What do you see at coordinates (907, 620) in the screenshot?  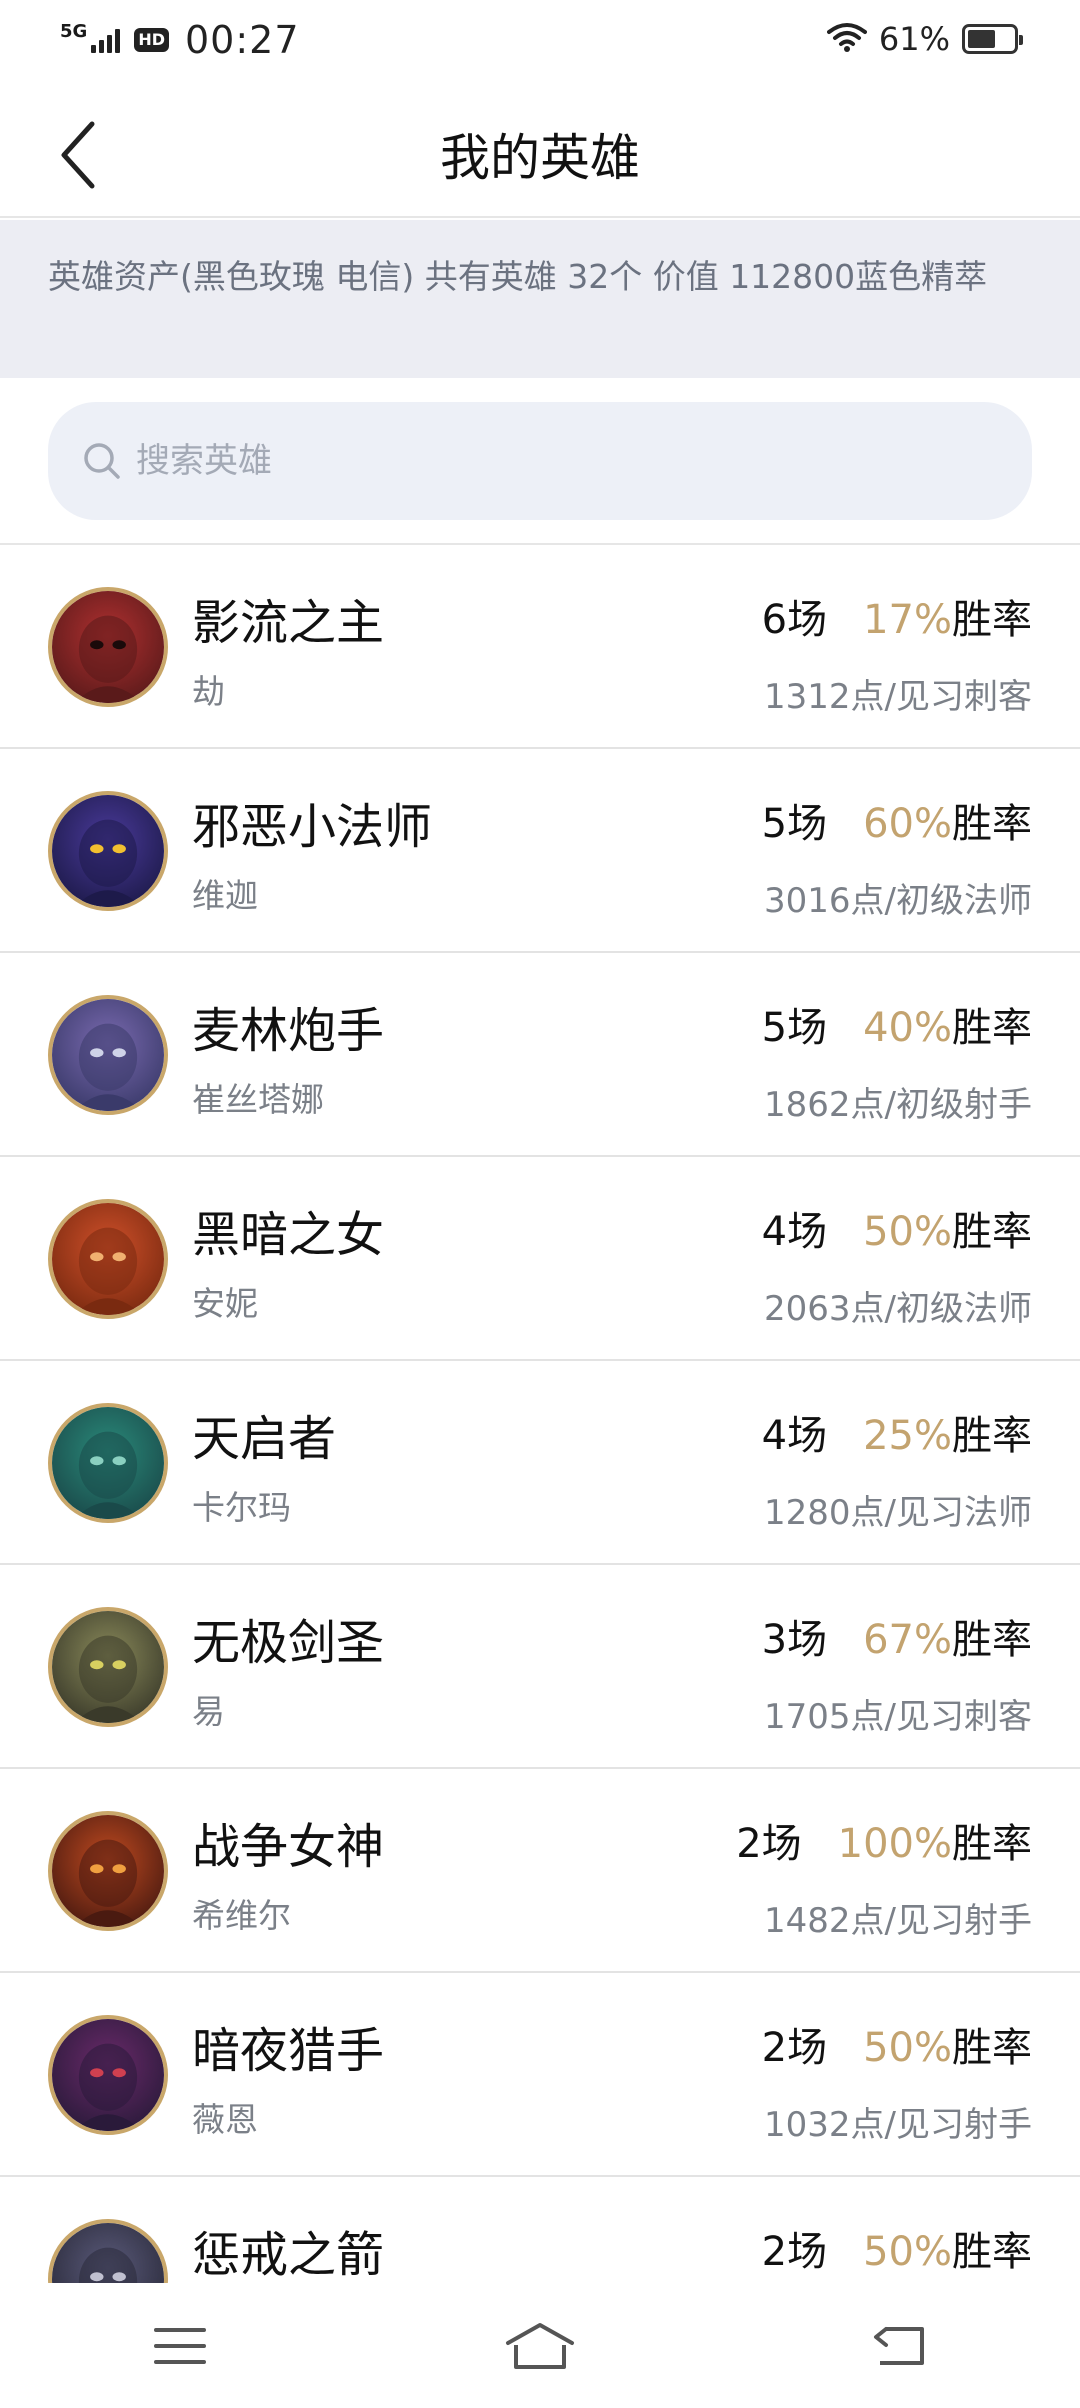 I see `hero-win-rate: 17%` at bounding box center [907, 620].